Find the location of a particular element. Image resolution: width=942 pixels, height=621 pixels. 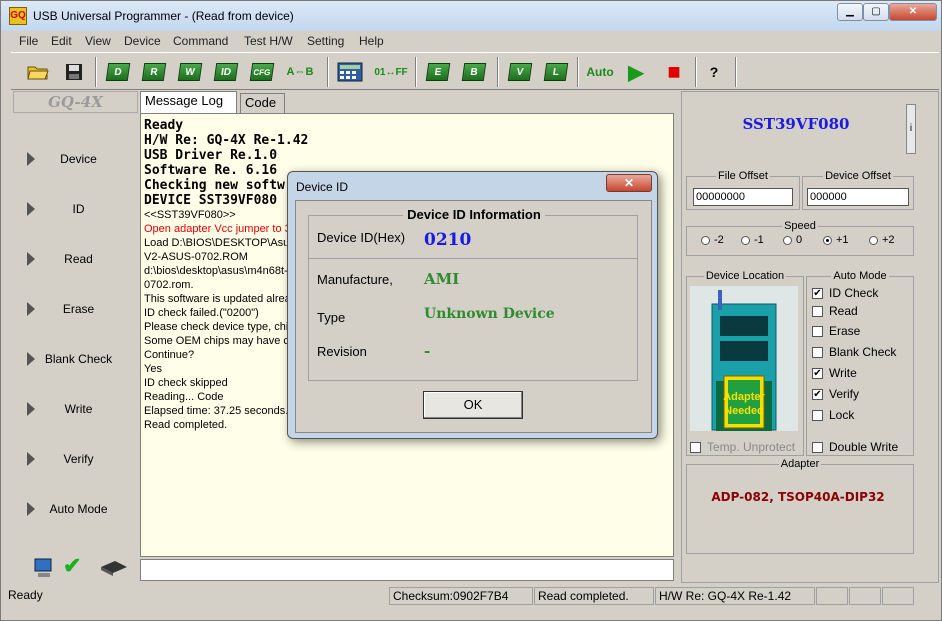

maximize-button: ▢ is located at coordinates (876, 12).